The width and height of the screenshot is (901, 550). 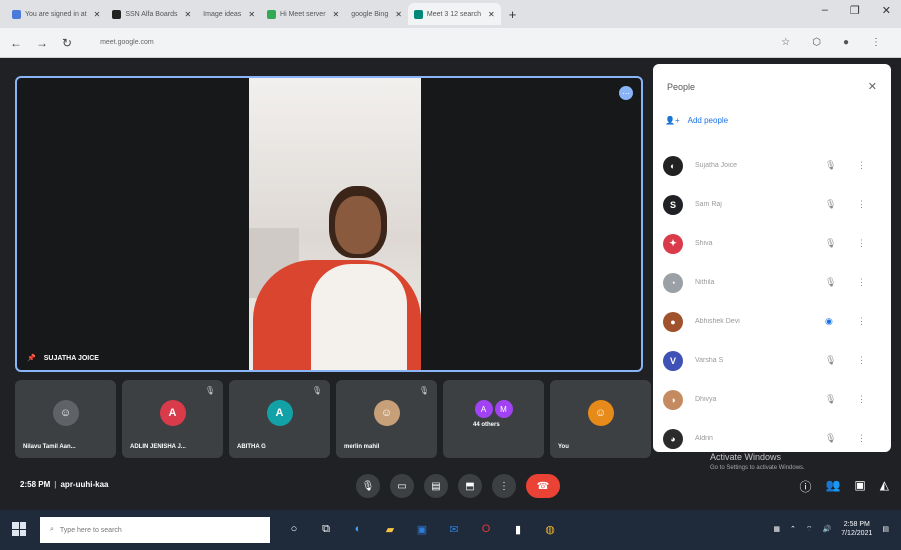 What do you see at coordinates (600, 413) in the screenshot?
I see `self-avatar: ☺` at bounding box center [600, 413].